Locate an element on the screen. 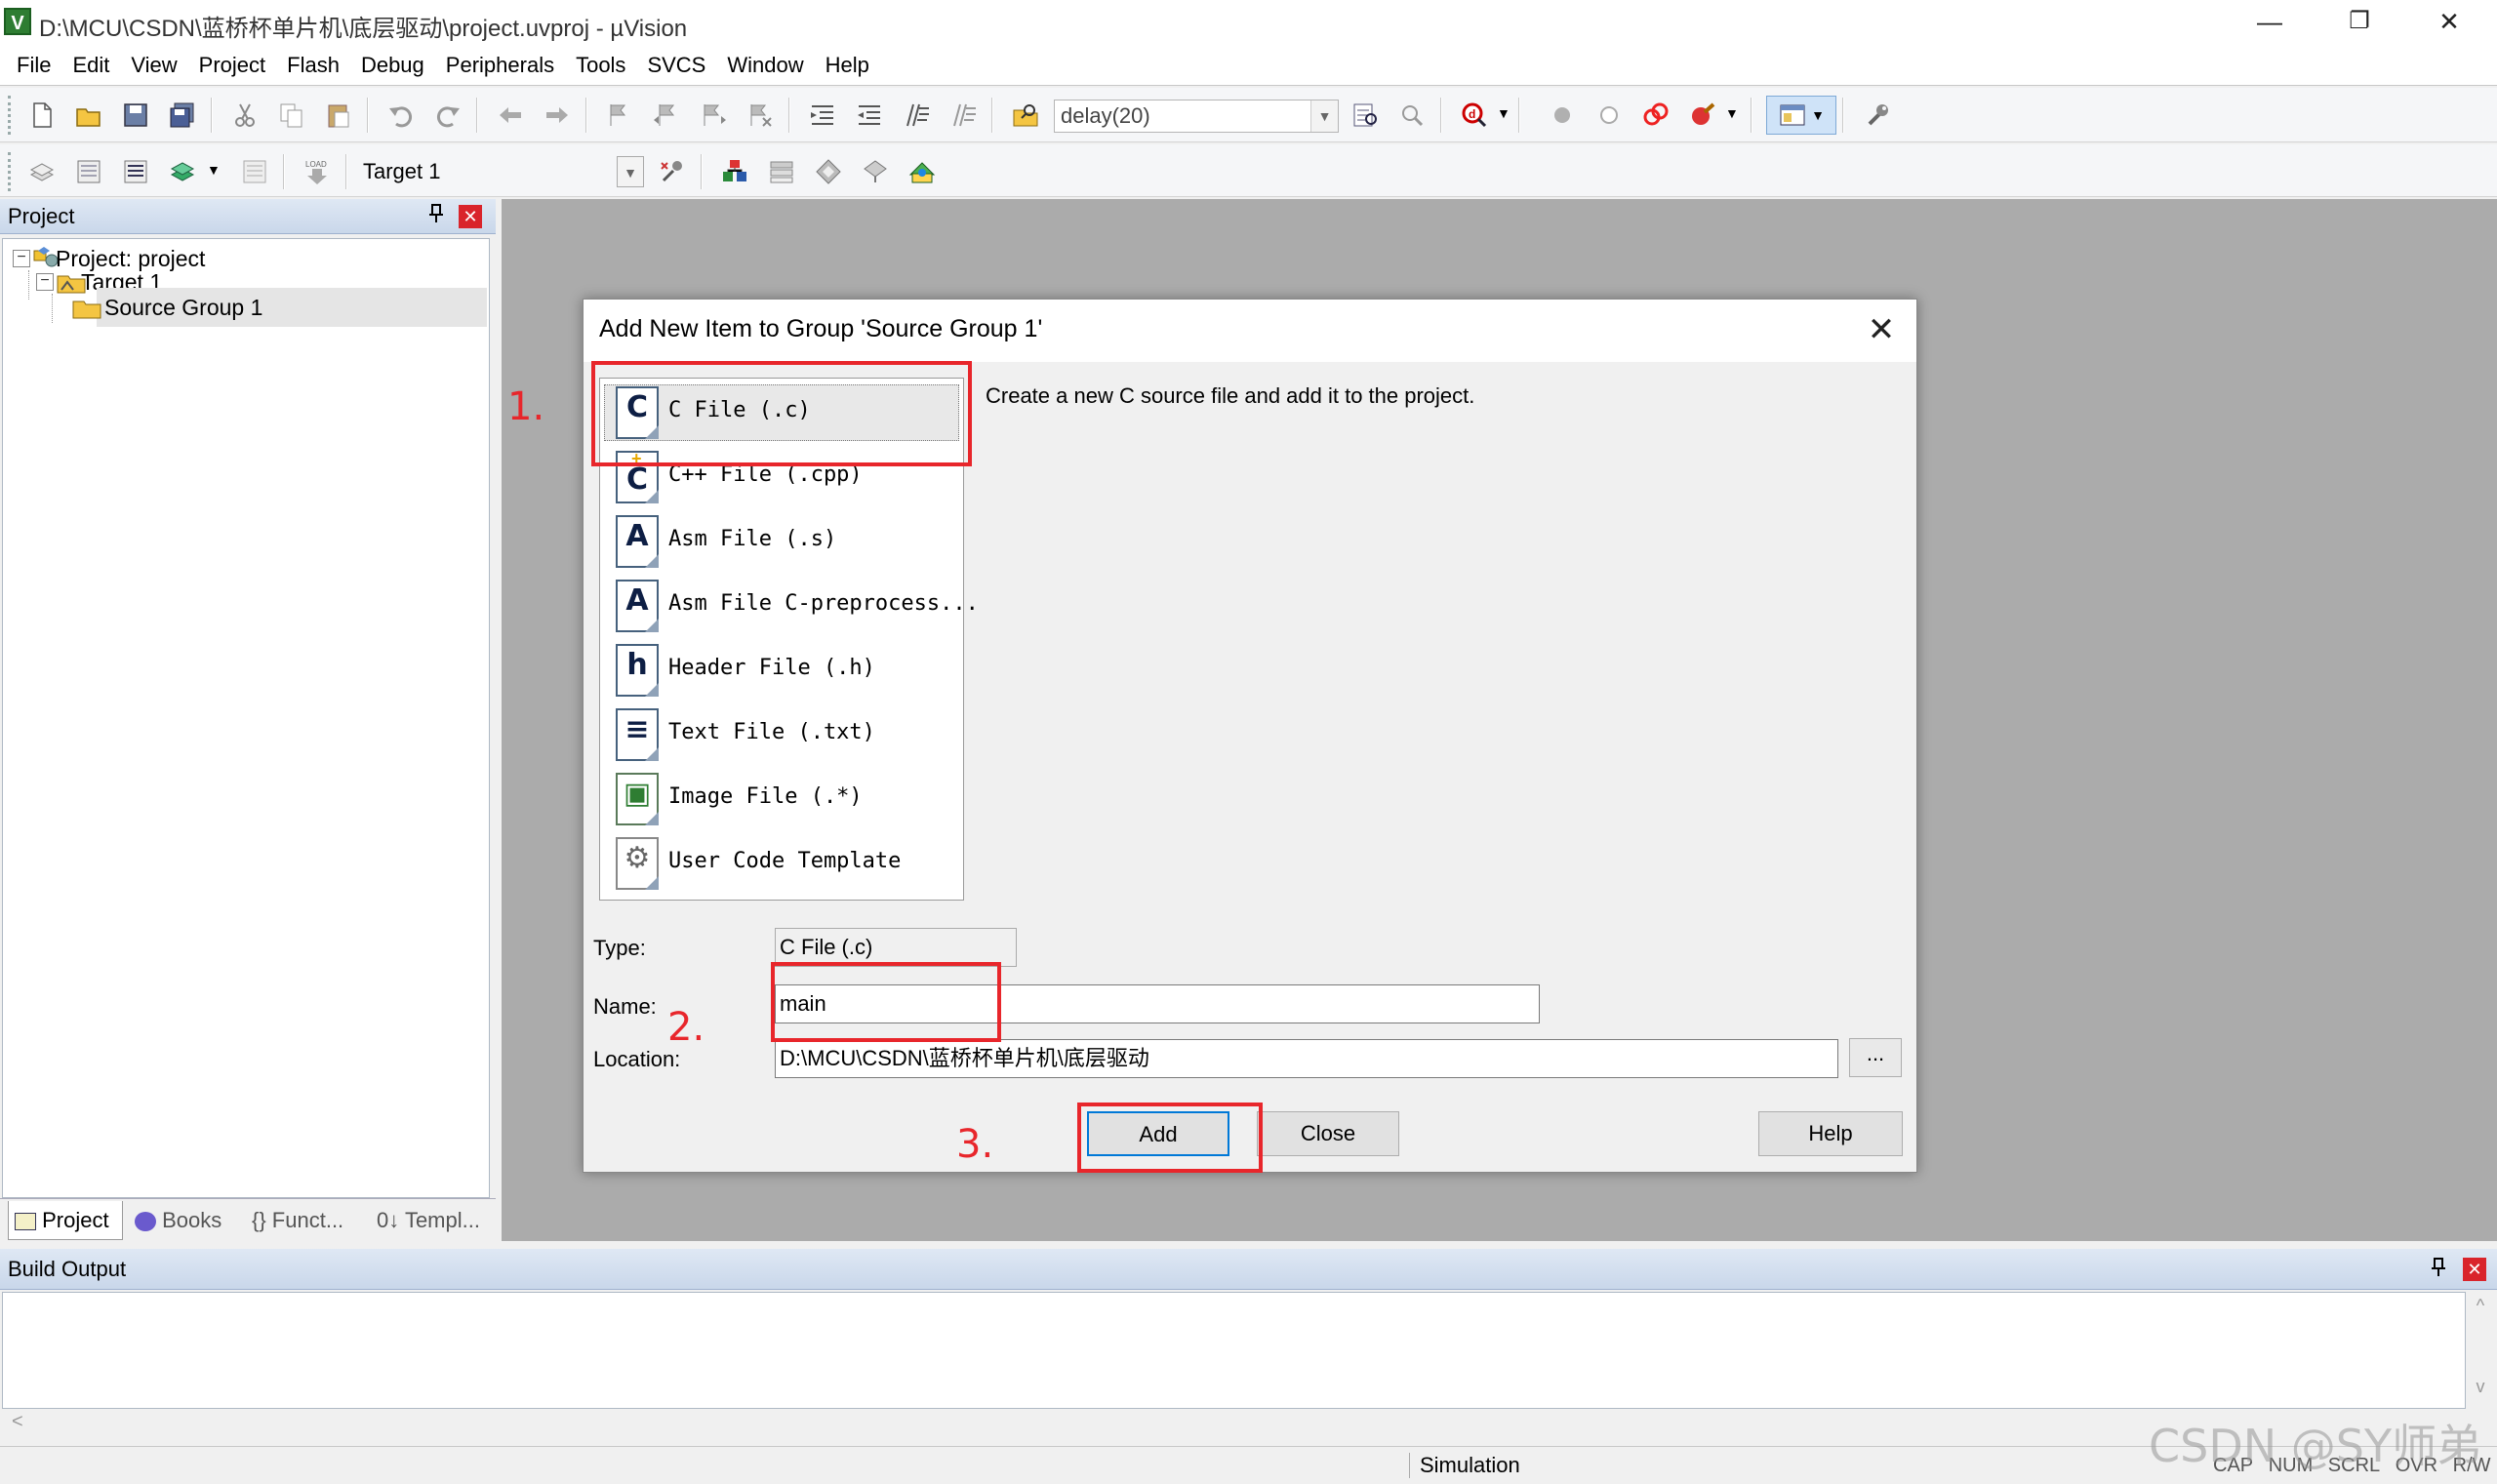 This screenshot has height=1484, width=2497. copy-icon is located at coordinates (291, 115).